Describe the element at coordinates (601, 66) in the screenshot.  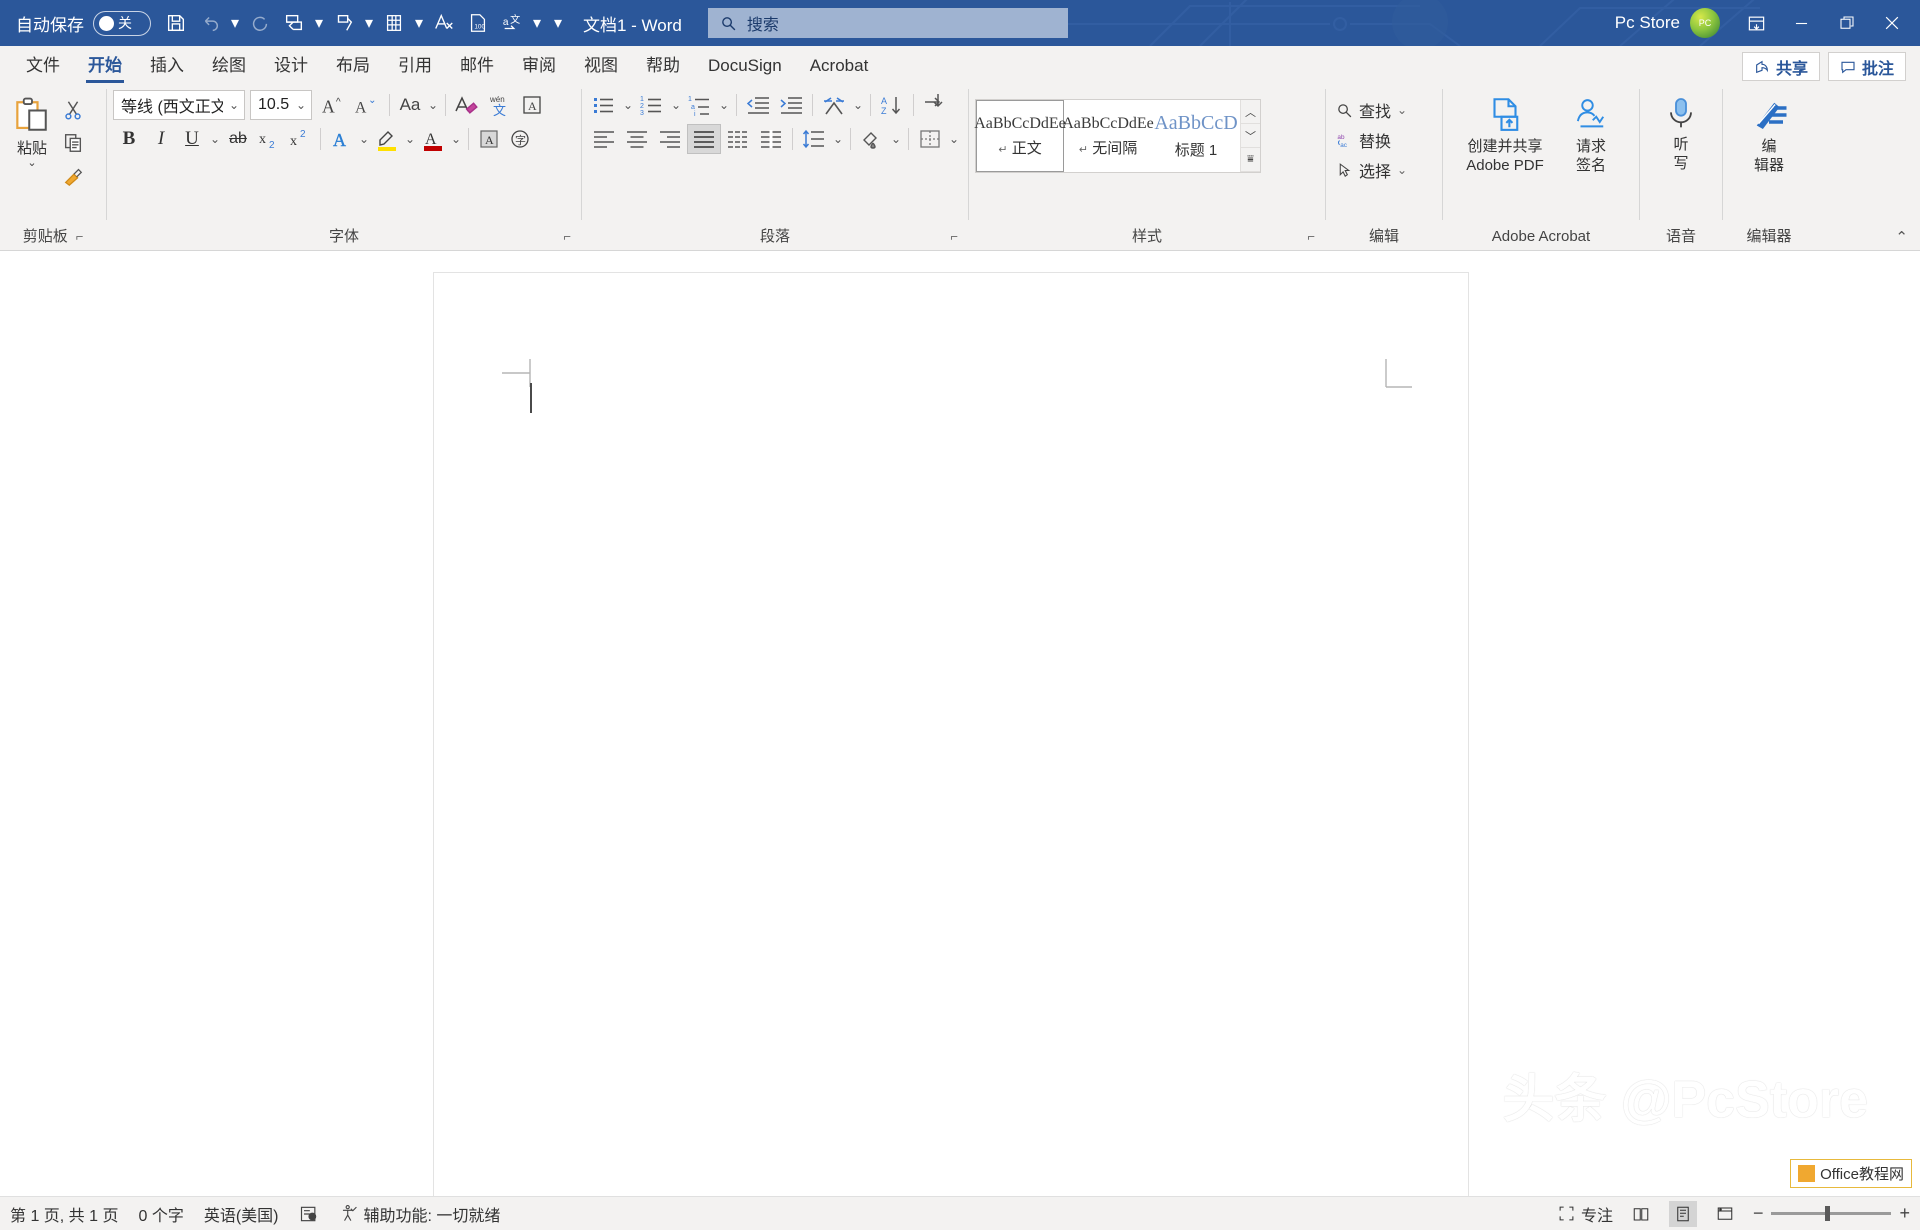
I see `tab-view: 视图` at that location.